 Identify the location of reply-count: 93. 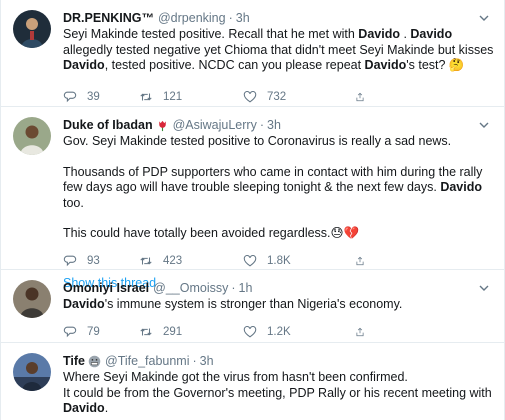
(93, 260).